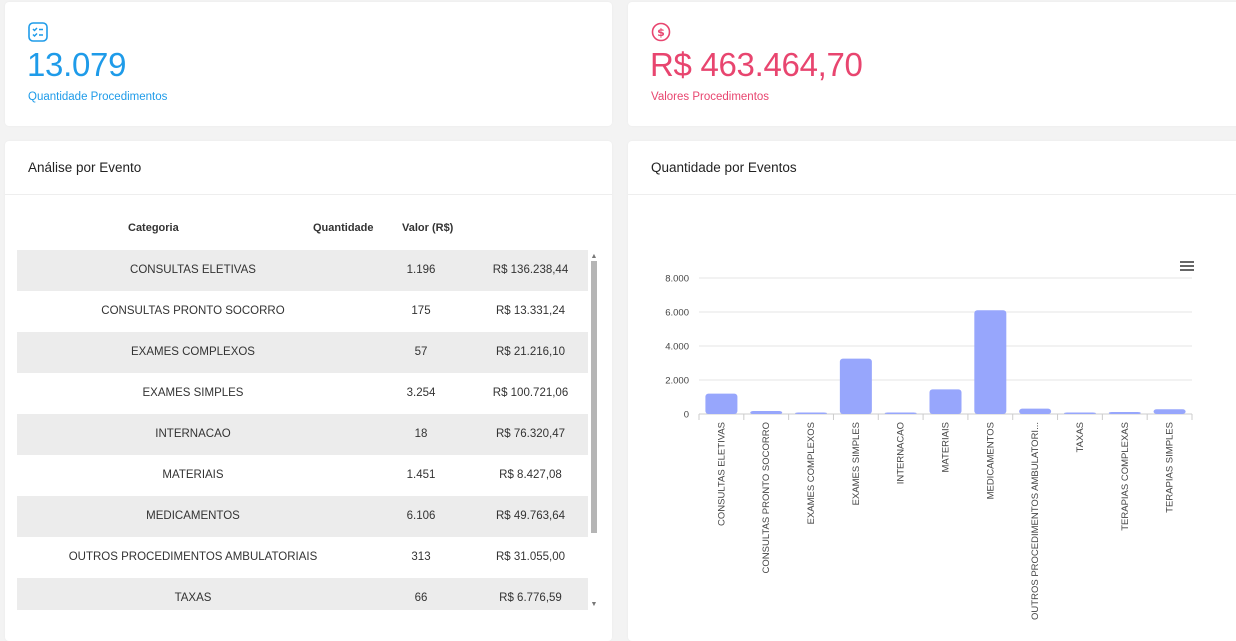  What do you see at coordinates (530, 598) in the screenshot?
I see `cell-value: R$ 6.776,59` at bounding box center [530, 598].